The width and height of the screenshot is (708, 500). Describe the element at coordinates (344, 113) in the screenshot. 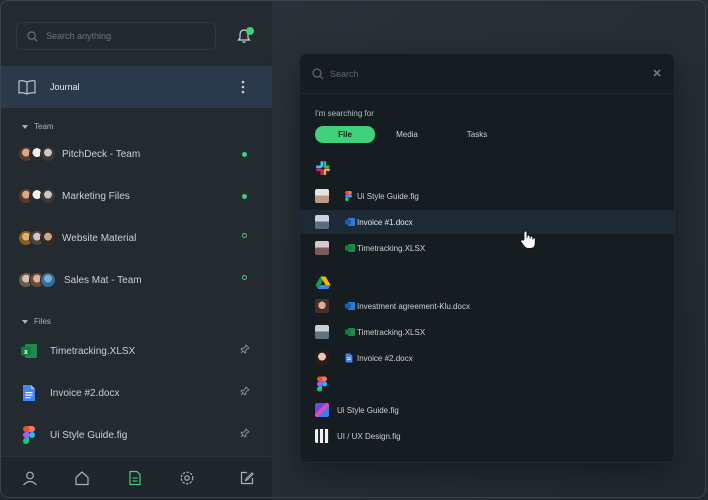

I see `searching-for-label: I'm searching for` at that location.